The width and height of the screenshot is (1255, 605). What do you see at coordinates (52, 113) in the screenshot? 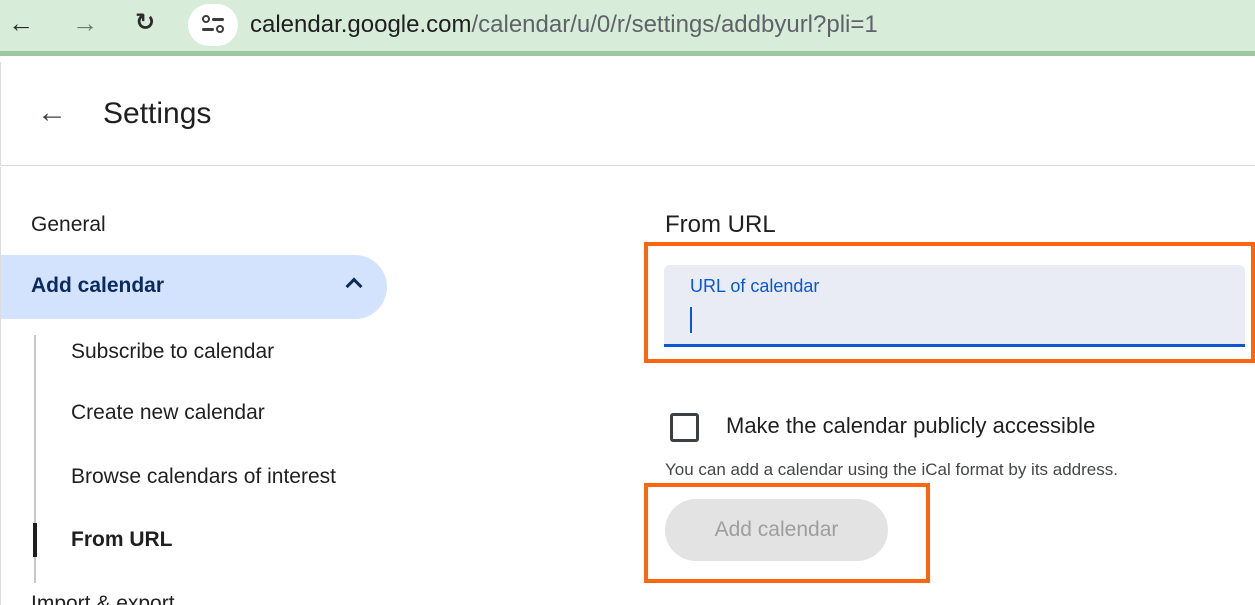
I see `arrow-left-icon: ←` at bounding box center [52, 113].